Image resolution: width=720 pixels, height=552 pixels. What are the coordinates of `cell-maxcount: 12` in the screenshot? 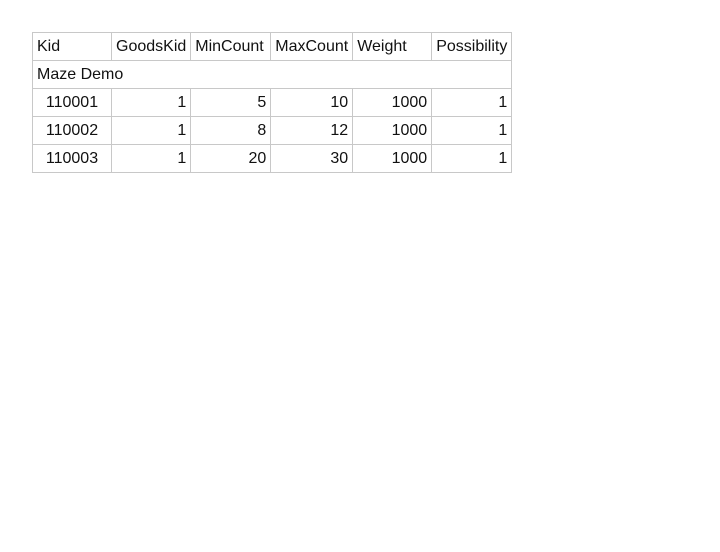 It's located at (312, 130).